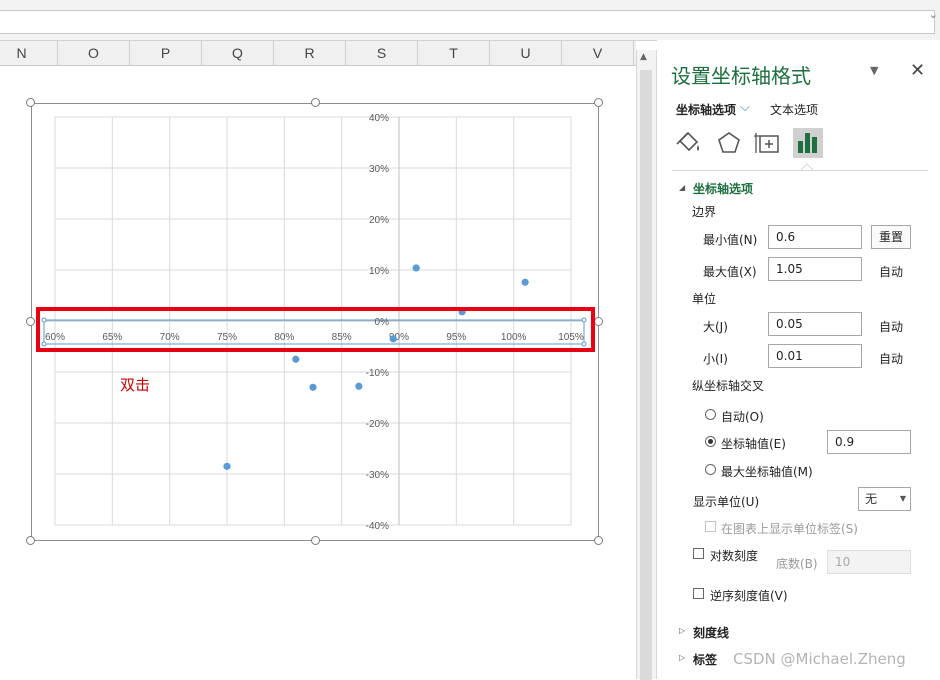  I want to click on vertical-scrollbar: ▲, so click(646, 365).